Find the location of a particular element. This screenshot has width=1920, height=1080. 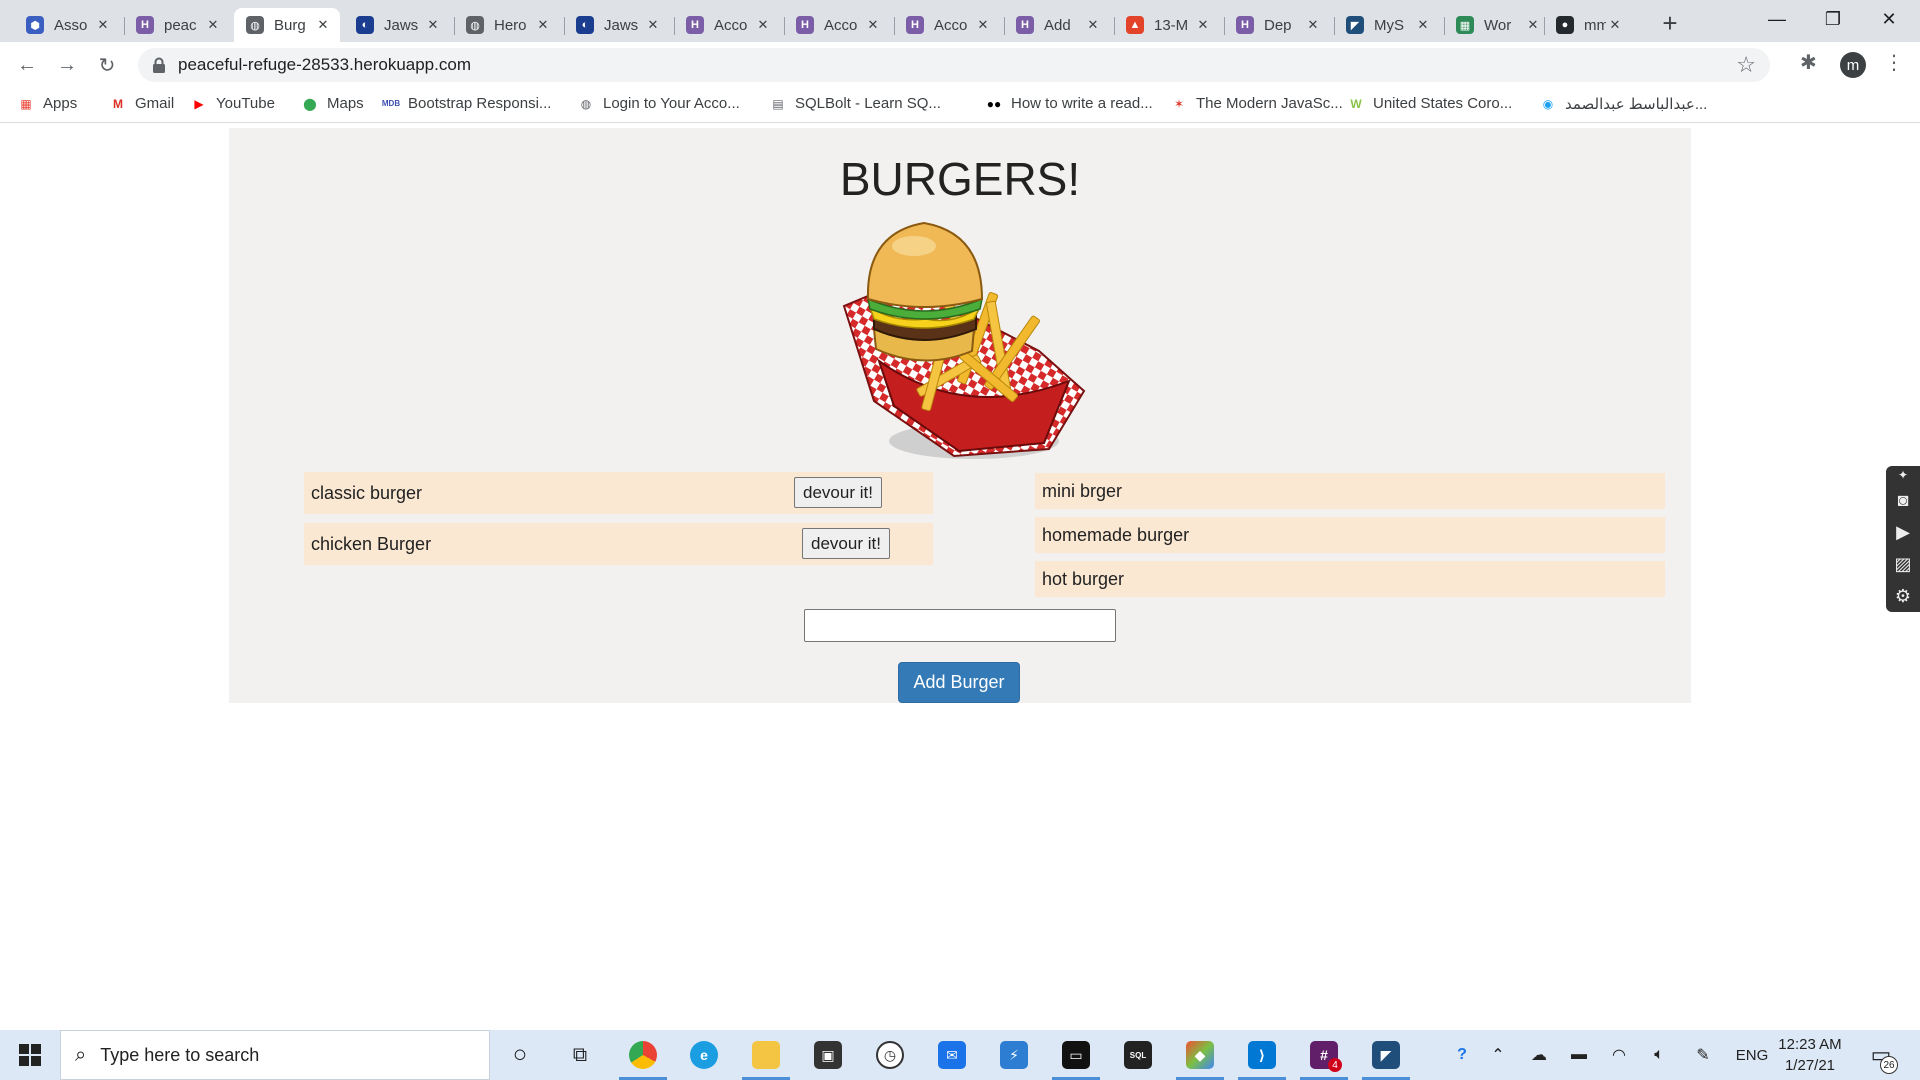

taskbar-git: ◆ is located at coordinates (1200, 1055).